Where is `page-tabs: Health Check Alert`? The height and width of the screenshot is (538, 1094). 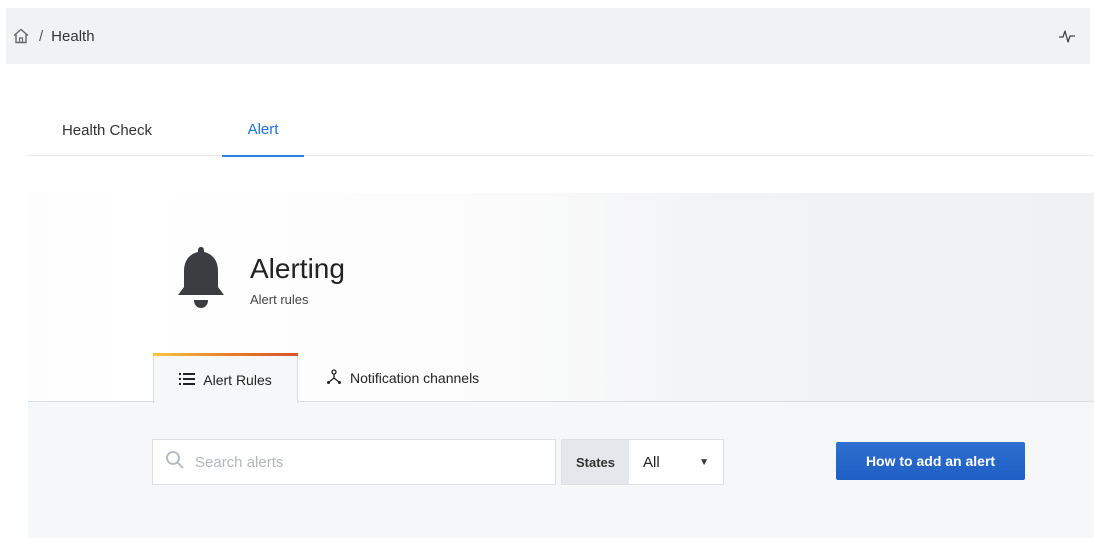 page-tabs: Health Check Alert is located at coordinates (561, 130).